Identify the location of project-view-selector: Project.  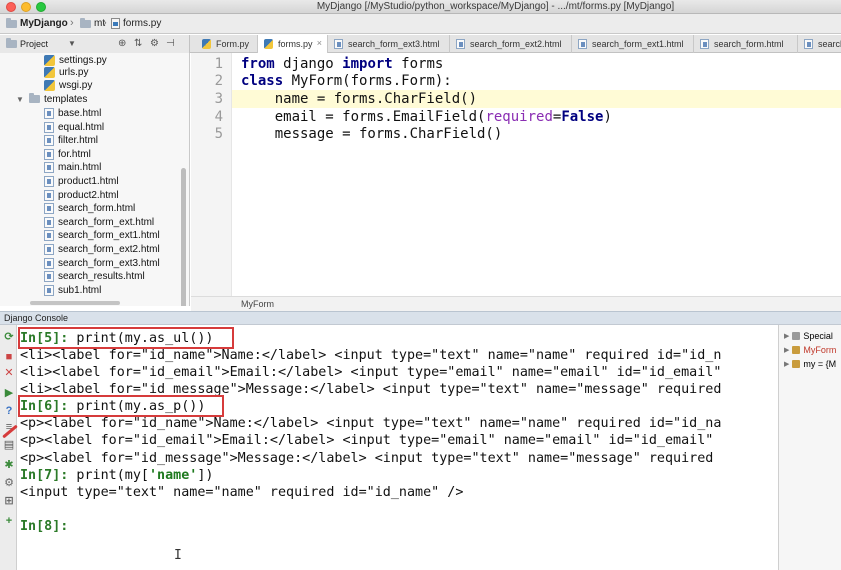
(34, 44).